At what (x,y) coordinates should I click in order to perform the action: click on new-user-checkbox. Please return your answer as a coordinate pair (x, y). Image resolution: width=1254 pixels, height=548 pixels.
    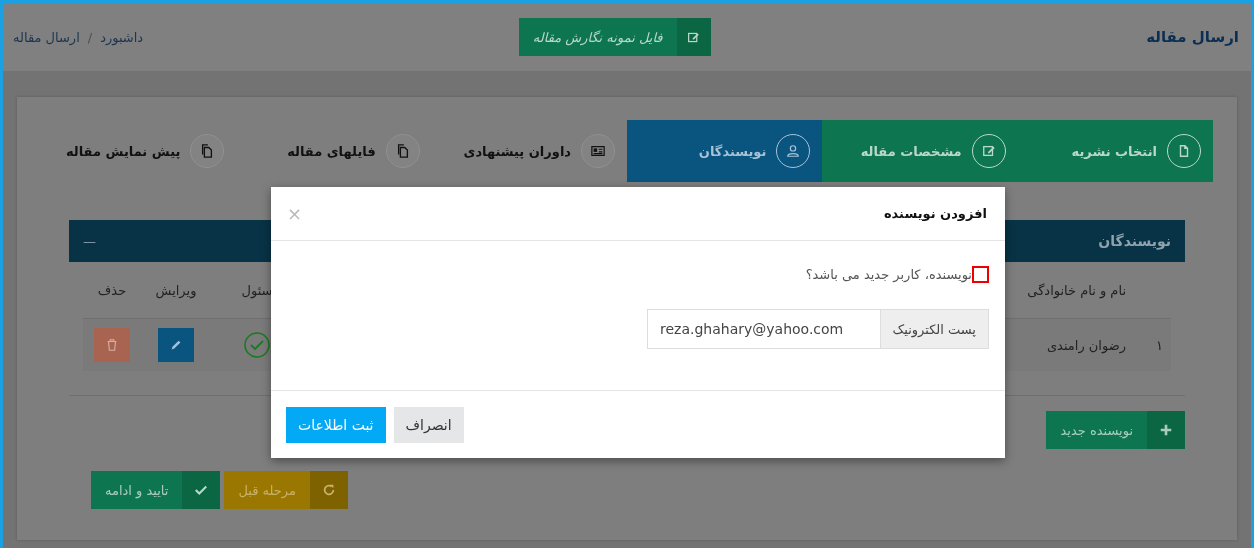
    Looking at the image, I should click on (980, 274).